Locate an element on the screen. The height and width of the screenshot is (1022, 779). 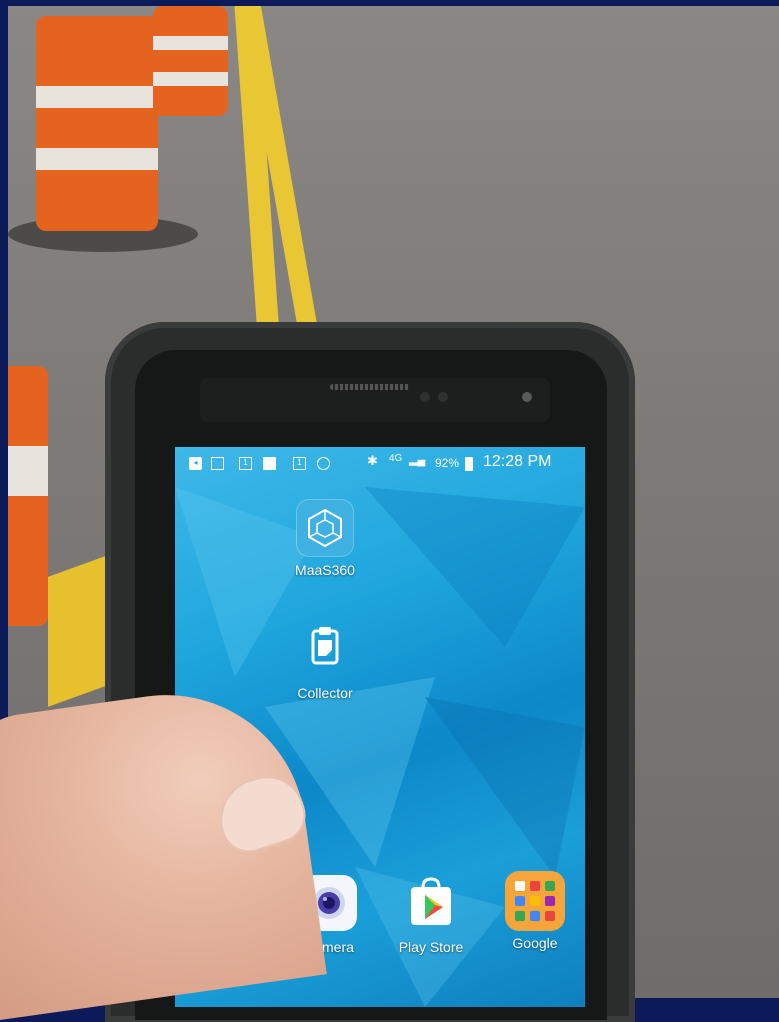
app-play-store: Play Store is located at coordinates (431, 915).